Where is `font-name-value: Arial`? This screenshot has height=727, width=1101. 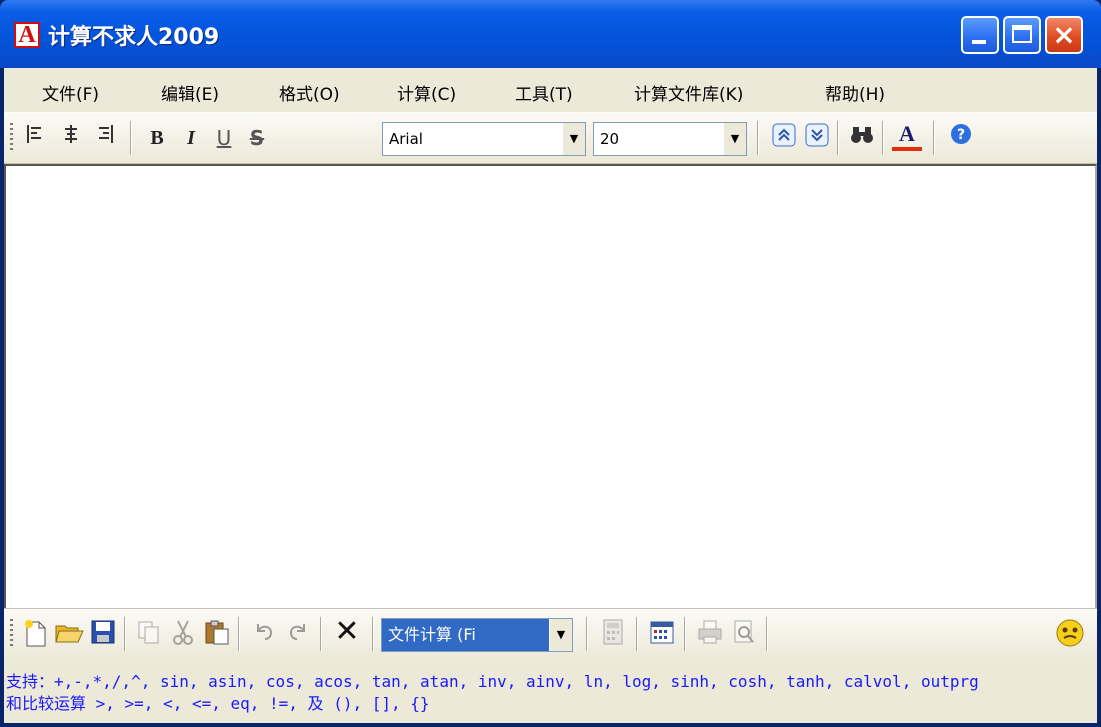 font-name-value: Arial is located at coordinates (406, 139).